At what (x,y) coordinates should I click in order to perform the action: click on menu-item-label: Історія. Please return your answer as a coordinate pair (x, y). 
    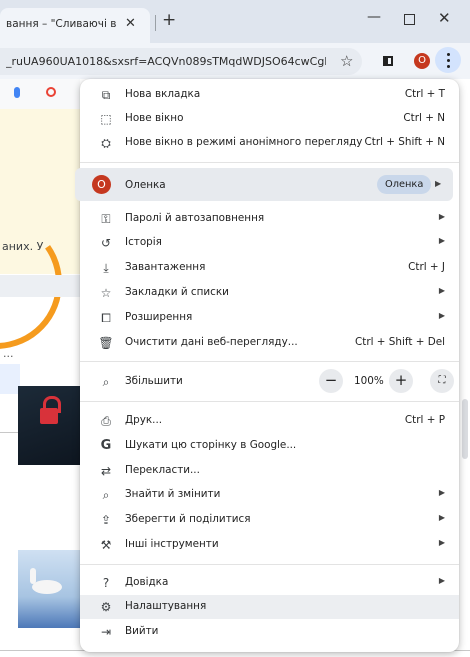
    Looking at the image, I should click on (143, 242).